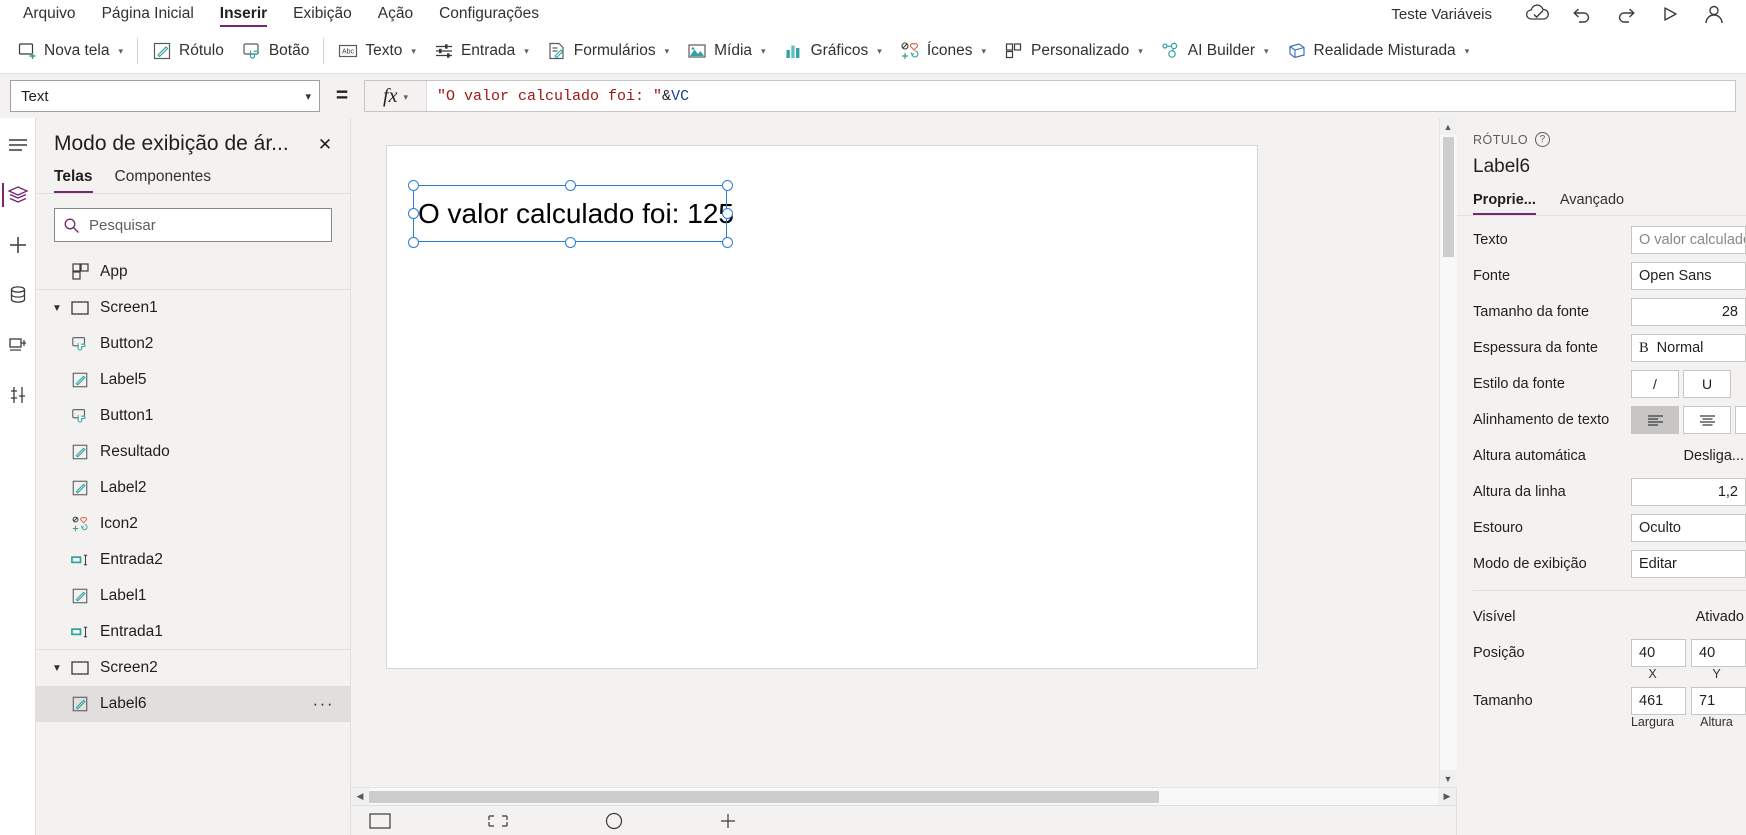 This screenshot has width=1746, height=835. Describe the element at coordinates (727, 185) in the screenshot. I see `resize-handle-top-right` at that location.